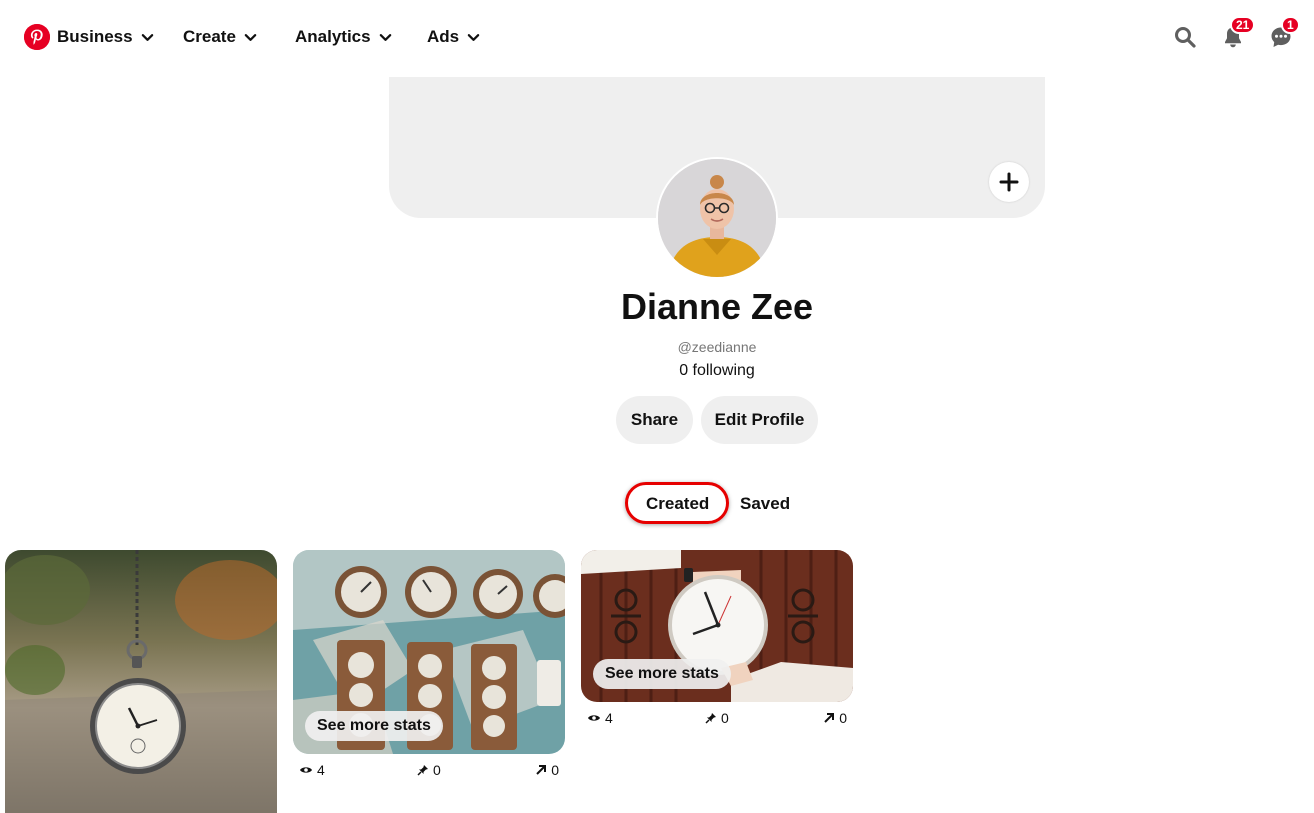 The height and width of the screenshot is (813, 1314). I want to click on notifications-badge: 21, so click(1243, 25).